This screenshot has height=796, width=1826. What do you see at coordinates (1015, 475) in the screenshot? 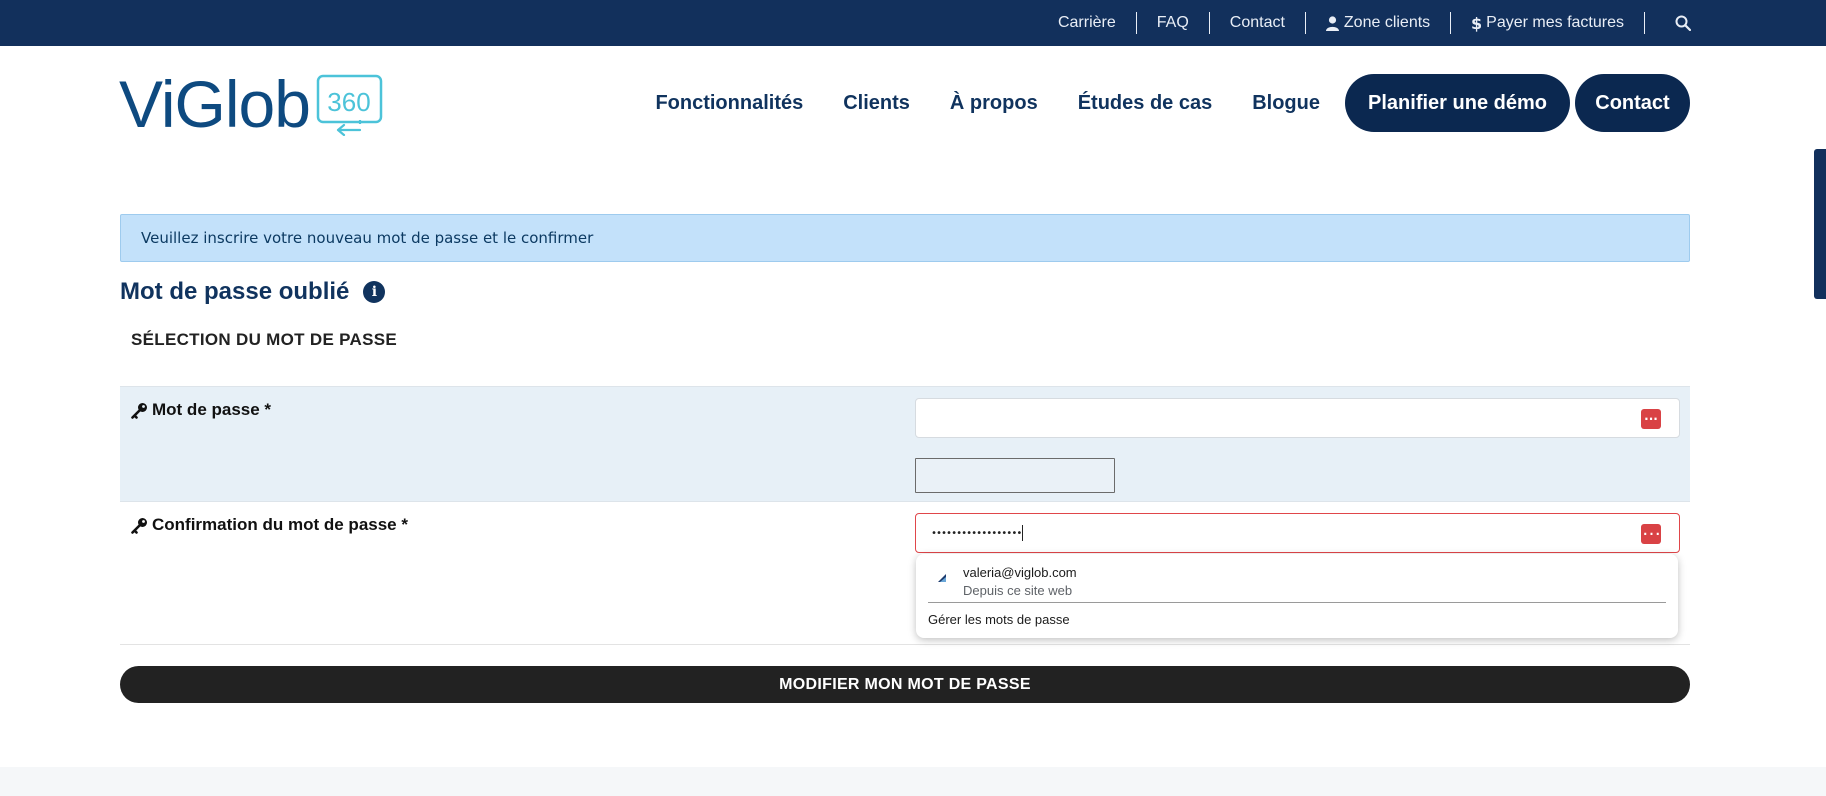
I see `password-strength-box` at bounding box center [1015, 475].